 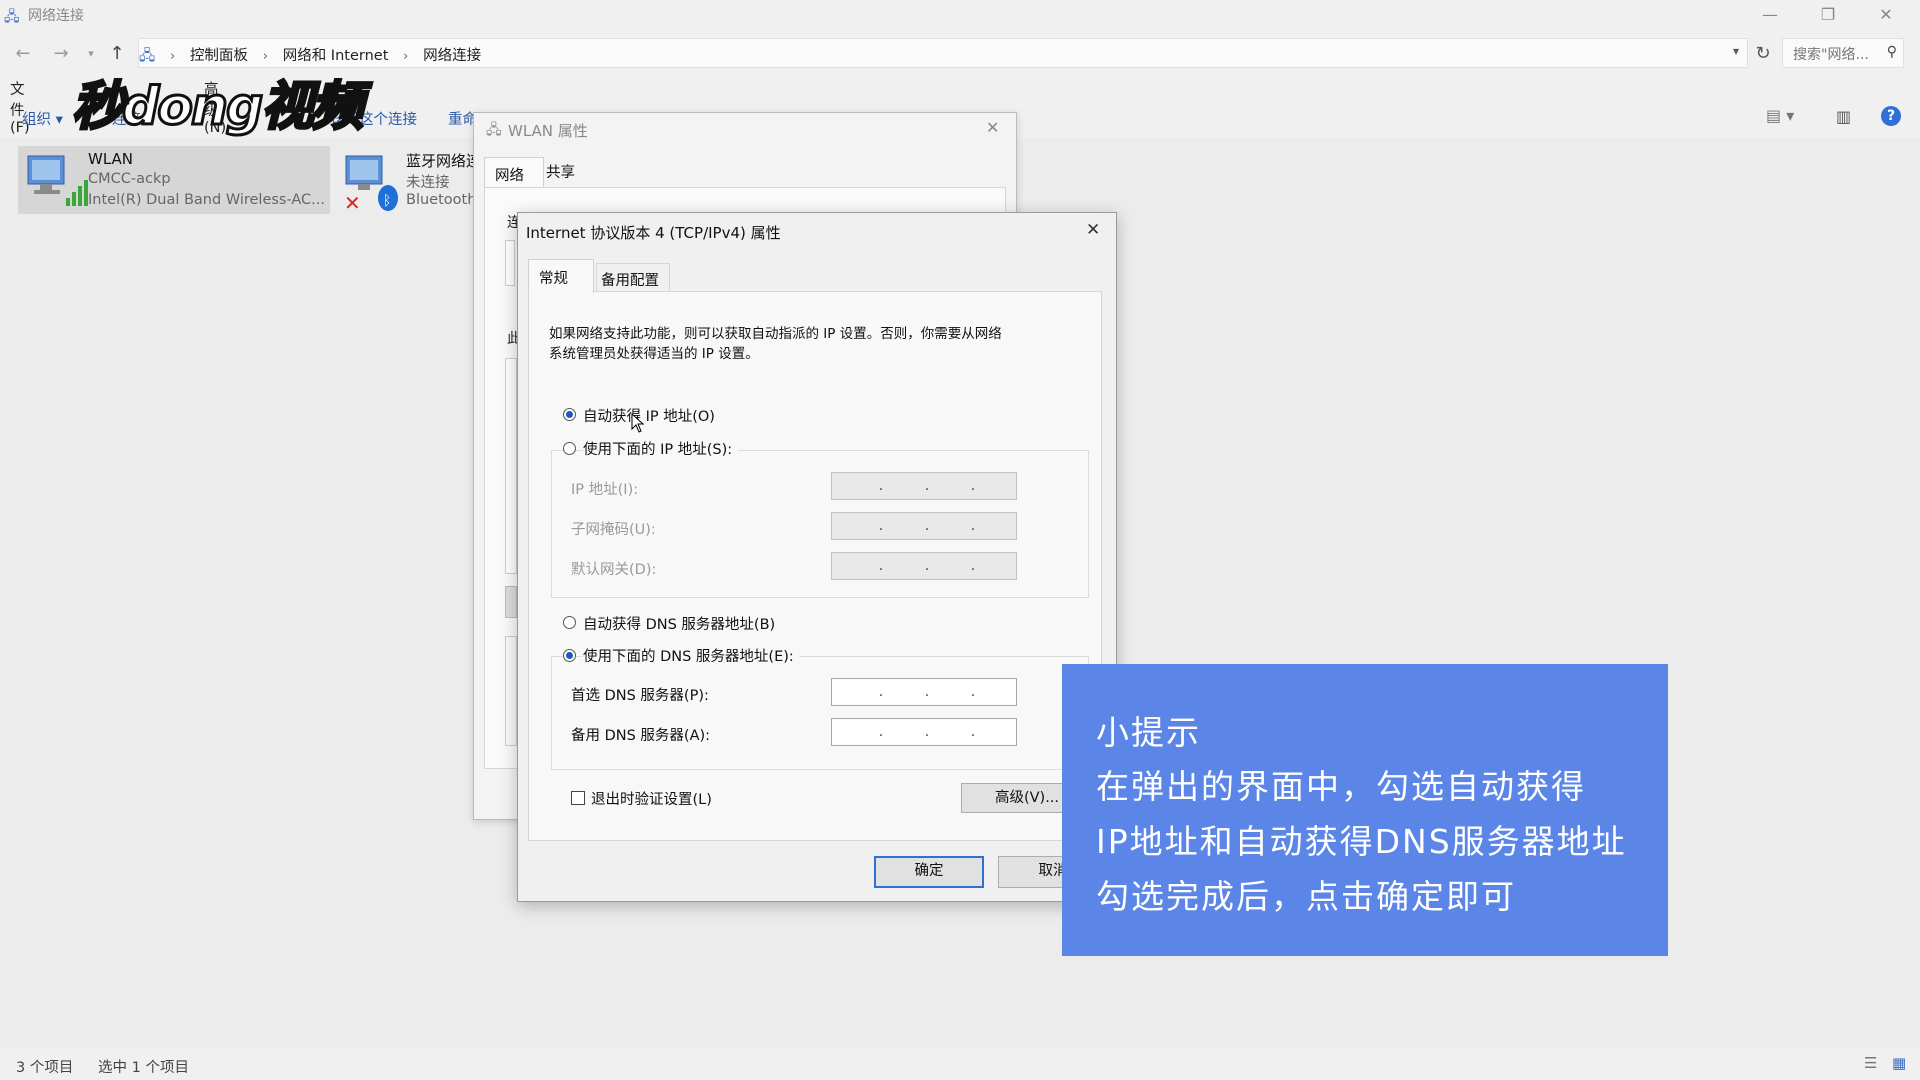 What do you see at coordinates (494, 130) in the screenshot?
I see `wlan-icon: 🖧` at bounding box center [494, 130].